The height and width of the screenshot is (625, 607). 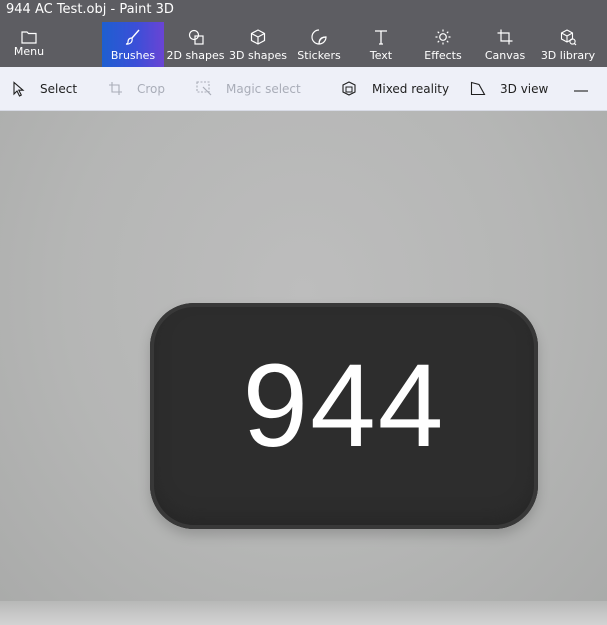 I want to click on text-icon, so click(x=381, y=37).